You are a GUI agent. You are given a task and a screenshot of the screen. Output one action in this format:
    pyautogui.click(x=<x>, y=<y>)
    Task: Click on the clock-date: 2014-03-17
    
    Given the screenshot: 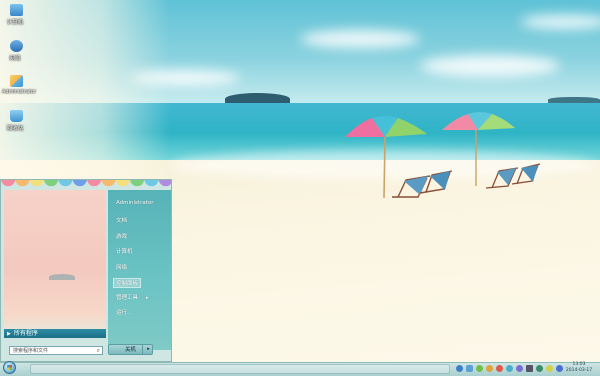 What is the action you would take?
    pyautogui.click(x=579, y=370)
    